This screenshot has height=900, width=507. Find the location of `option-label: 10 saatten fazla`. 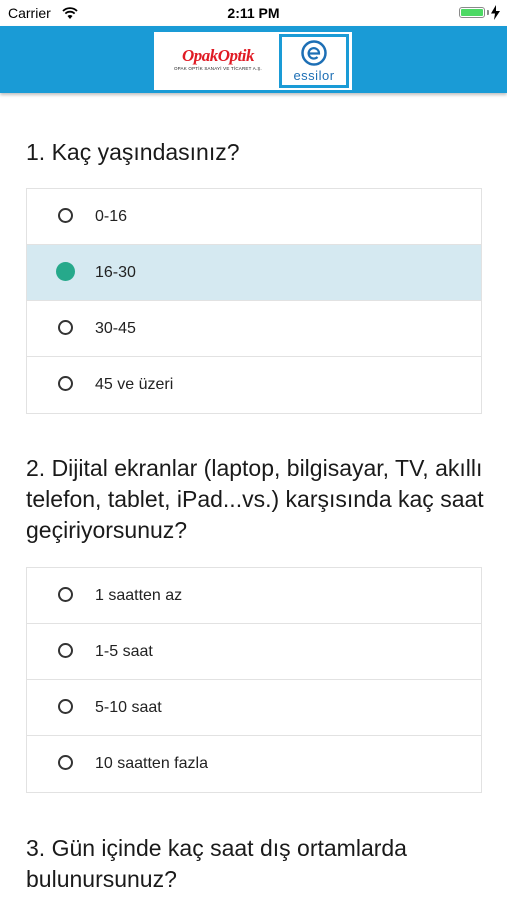

option-label: 10 saatten fazla is located at coordinates (151, 763).